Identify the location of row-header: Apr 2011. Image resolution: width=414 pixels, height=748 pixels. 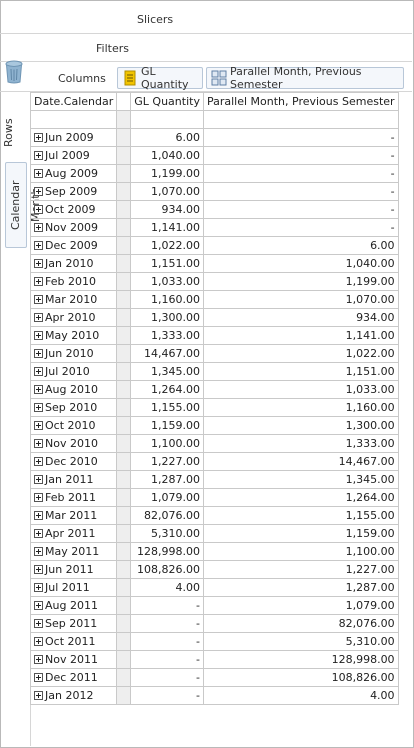
(73, 533).